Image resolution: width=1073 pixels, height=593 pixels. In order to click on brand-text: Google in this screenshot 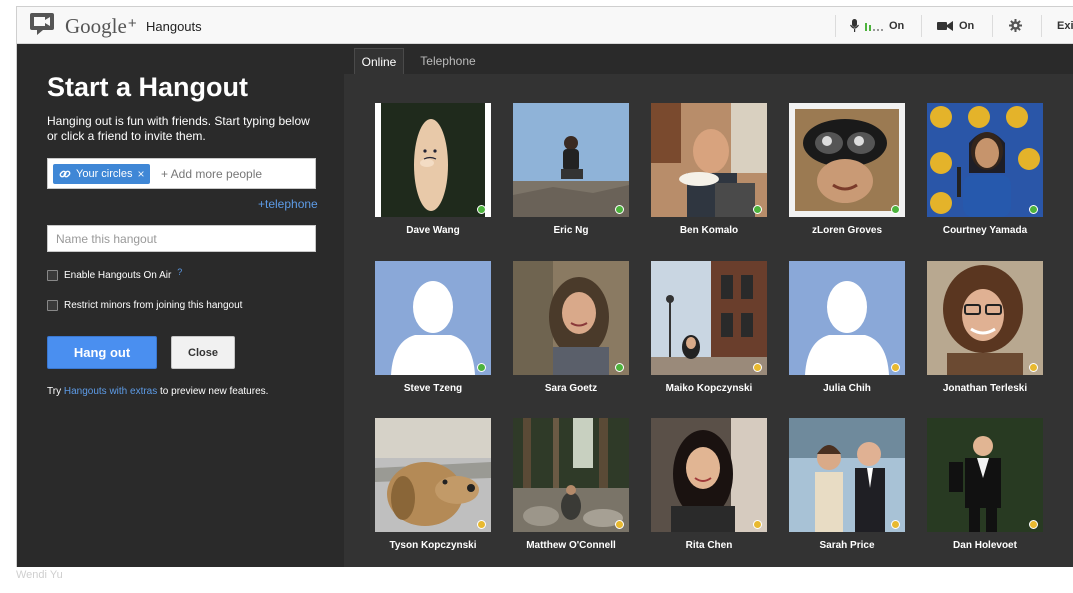, I will do `click(96, 26)`.